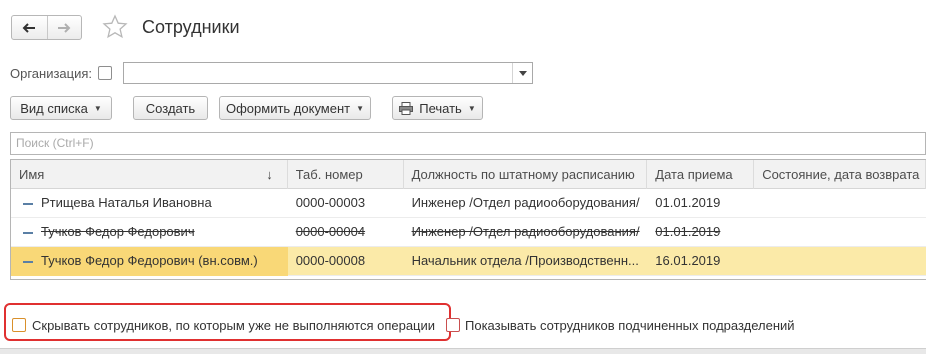  I want to click on print-label: Печать, so click(440, 108).